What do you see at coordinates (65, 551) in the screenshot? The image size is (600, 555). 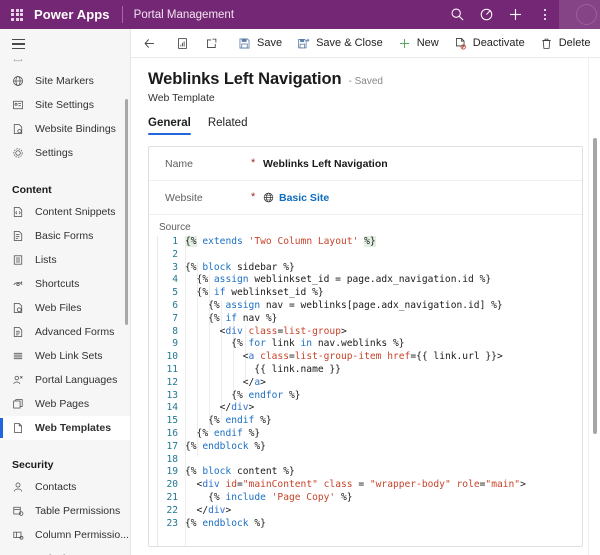 I see `sidebar-item-invitations: Invitations` at bounding box center [65, 551].